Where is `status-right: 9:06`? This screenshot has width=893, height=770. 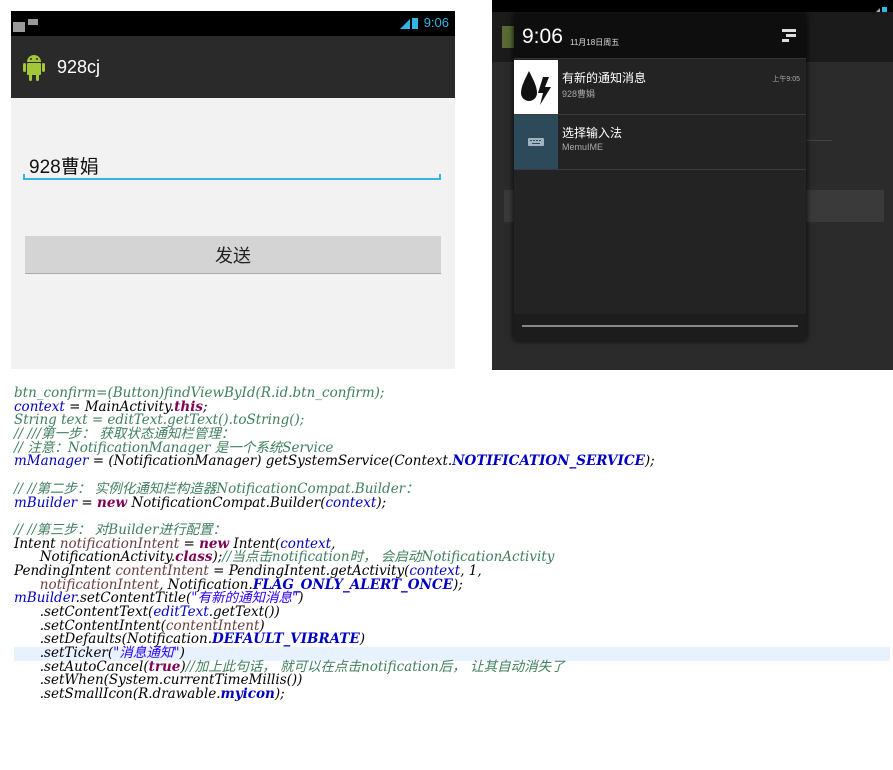 status-right: 9:06 is located at coordinates (424, 22).